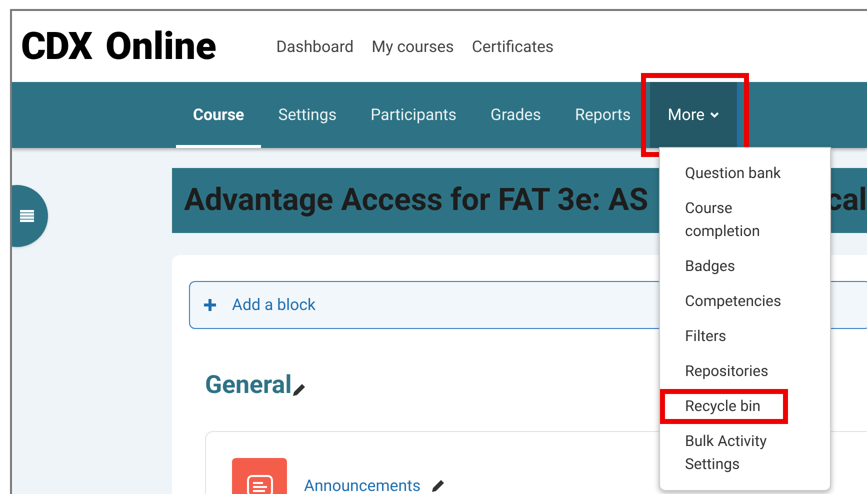 The height and width of the screenshot is (494, 867). What do you see at coordinates (56, 47) in the screenshot?
I see `logo-mark: CDX` at bounding box center [56, 47].